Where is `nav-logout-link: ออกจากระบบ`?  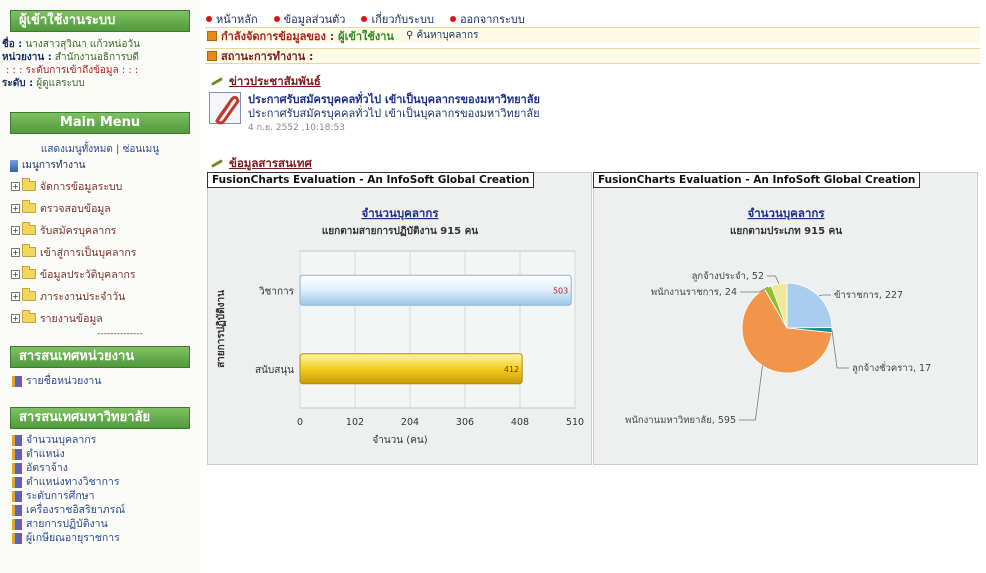 nav-logout-link: ออกจากระบบ is located at coordinates (487, 19).